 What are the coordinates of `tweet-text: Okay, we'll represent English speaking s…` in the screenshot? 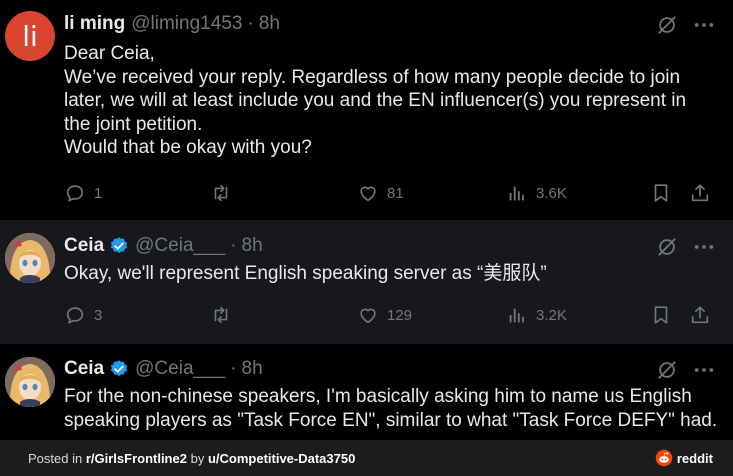 It's located at (384, 274).